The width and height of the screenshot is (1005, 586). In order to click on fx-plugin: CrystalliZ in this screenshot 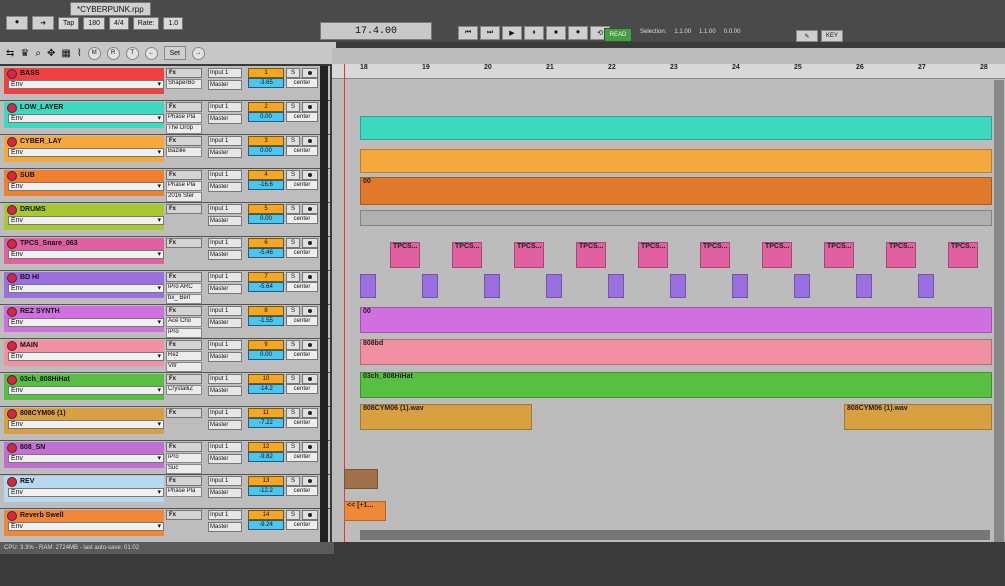, I will do `click(184, 390)`.